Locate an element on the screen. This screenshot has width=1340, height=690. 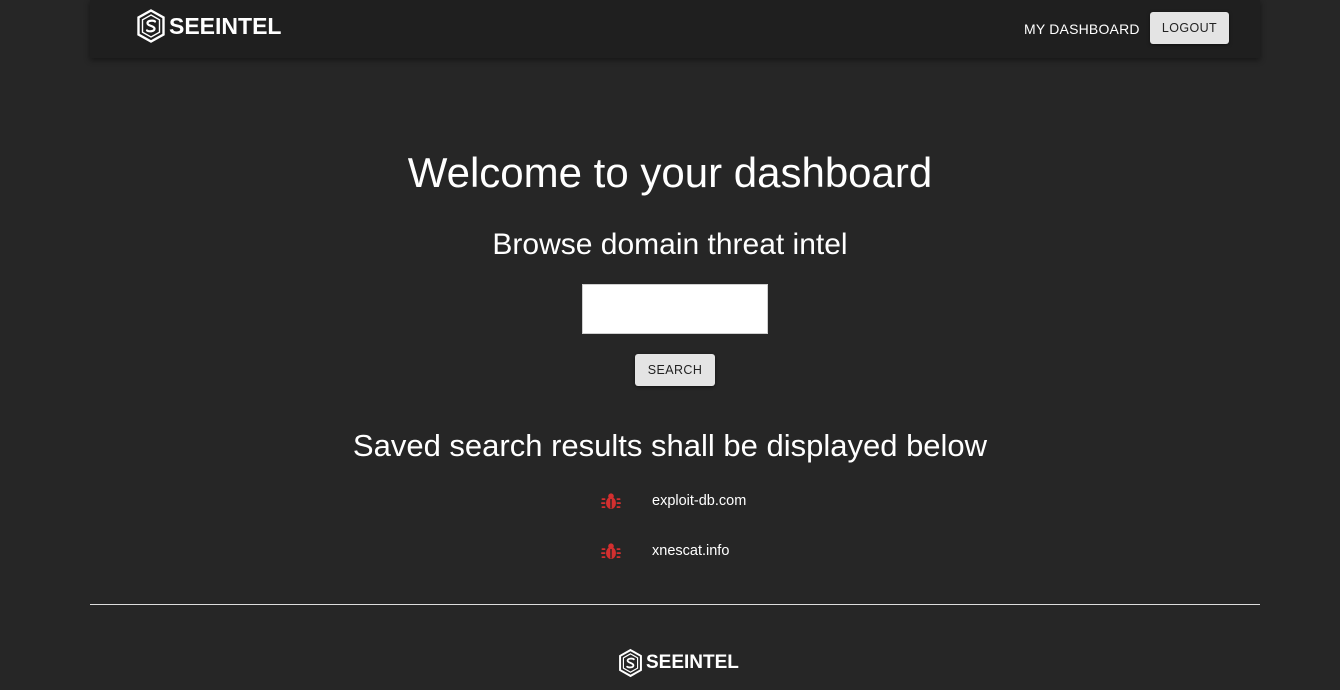
search-button: SEARCH is located at coordinates (675, 370).